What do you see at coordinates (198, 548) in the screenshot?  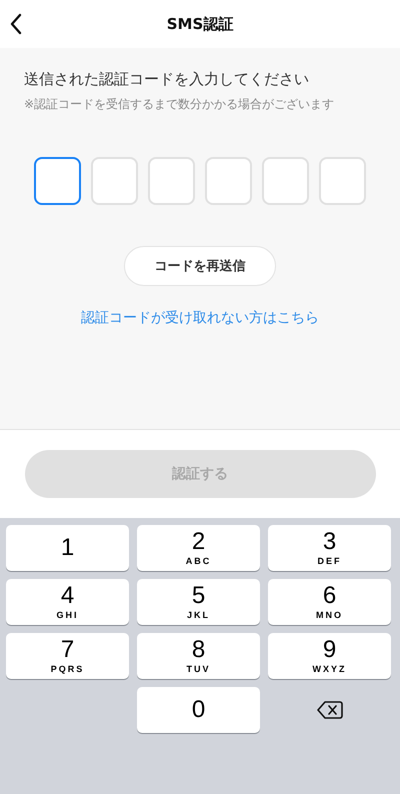 I see `keypad-key: 2 ABC` at bounding box center [198, 548].